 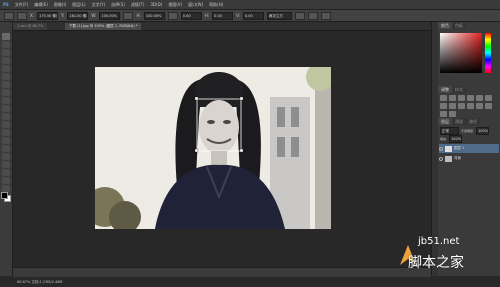 I want to click on menu-select: 选择(S), so click(x=118, y=5).